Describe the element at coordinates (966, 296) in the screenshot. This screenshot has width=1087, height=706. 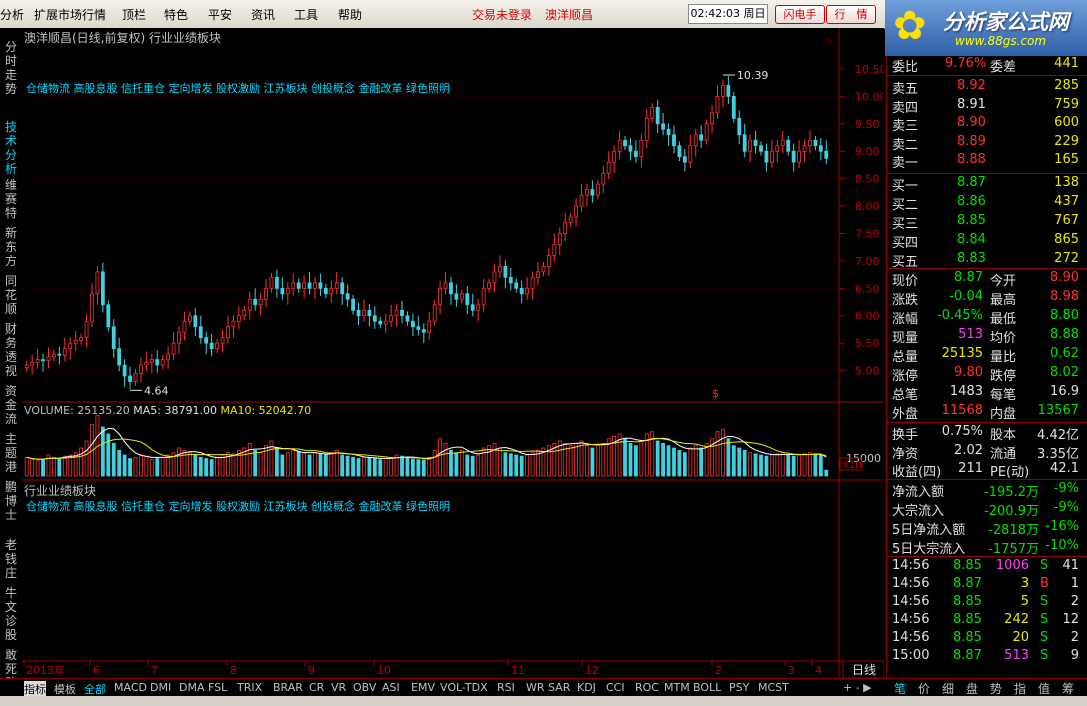
I see `stat-value: -0.04` at that location.